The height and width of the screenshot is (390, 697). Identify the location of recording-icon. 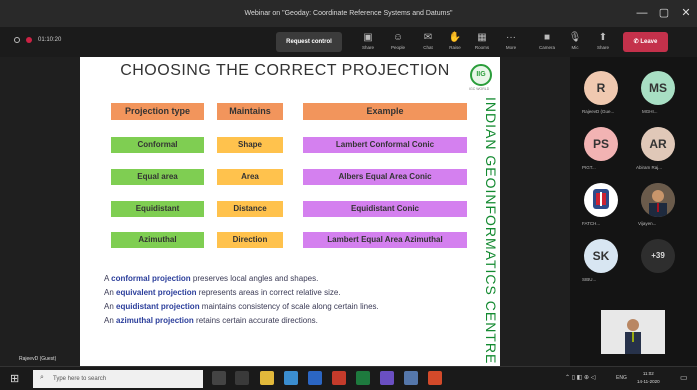
(29, 40).